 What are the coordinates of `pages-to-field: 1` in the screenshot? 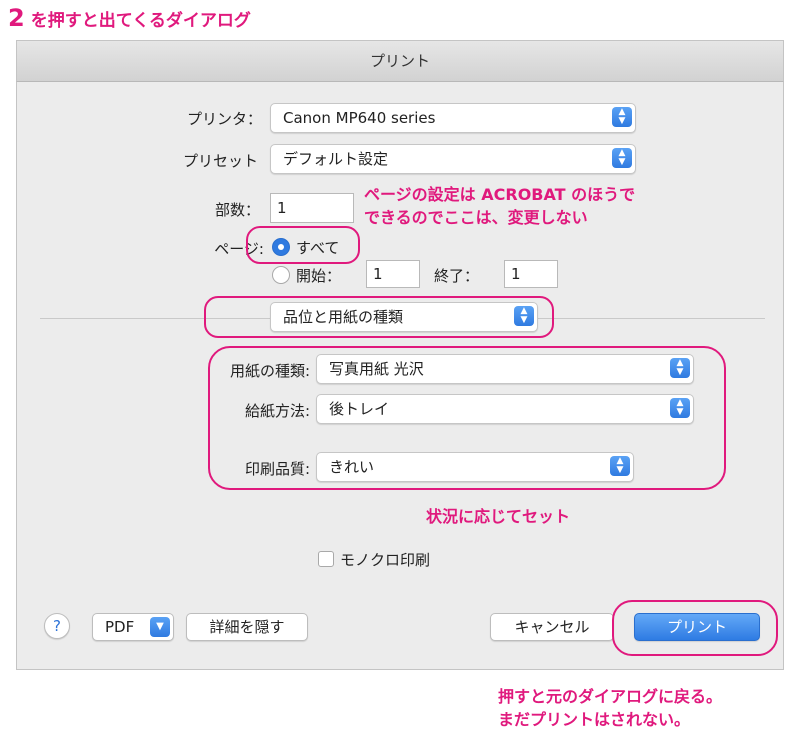 It's located at (531, 274).